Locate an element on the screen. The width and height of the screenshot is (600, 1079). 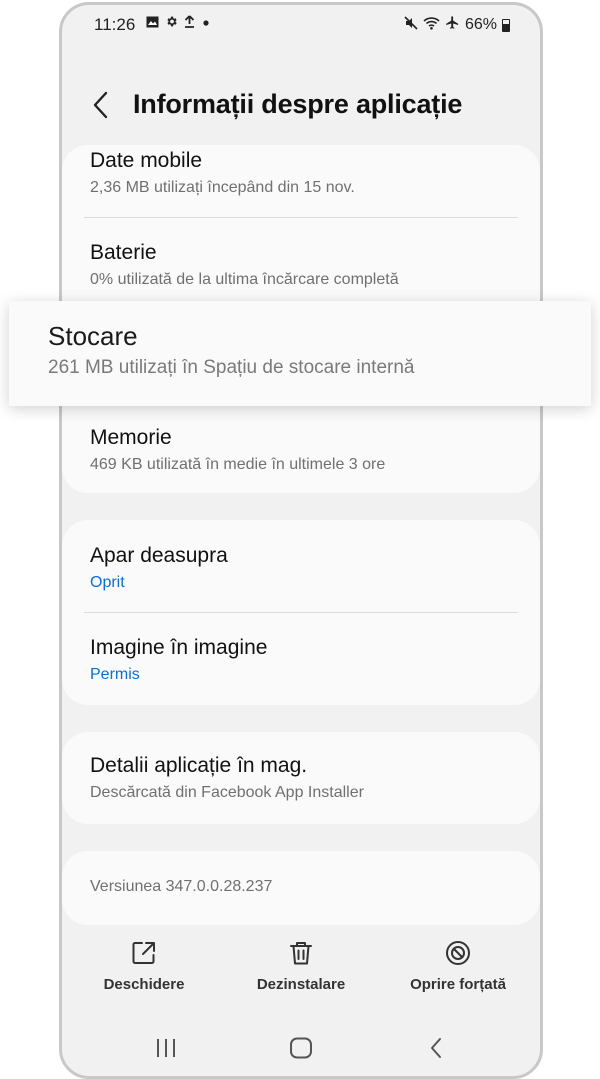
home-icon is located at coordinates (301, 1048).